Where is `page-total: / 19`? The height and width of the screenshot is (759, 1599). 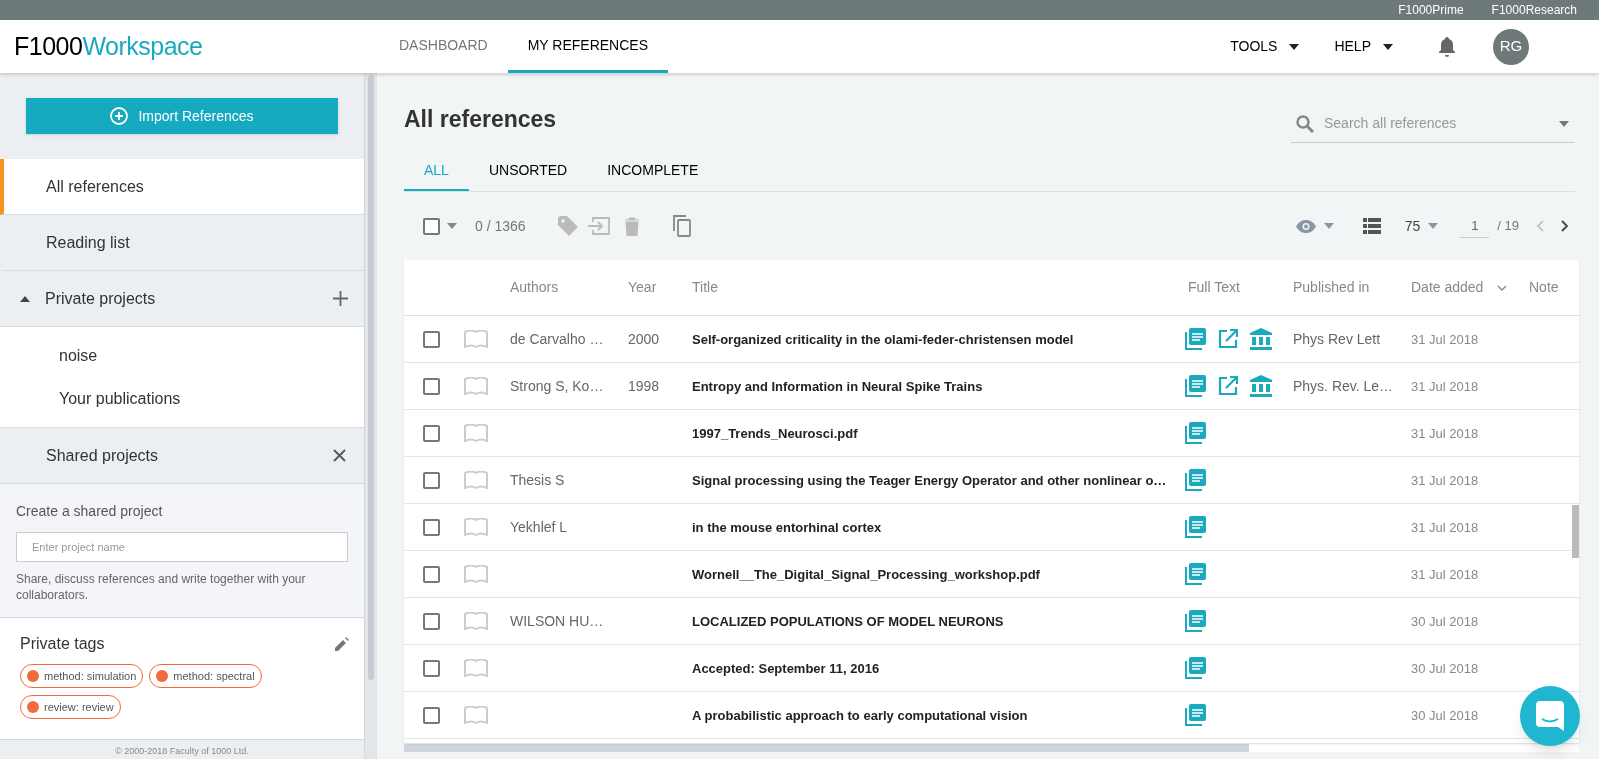 page-total: / 19 is located at coordinates (1508, 226).